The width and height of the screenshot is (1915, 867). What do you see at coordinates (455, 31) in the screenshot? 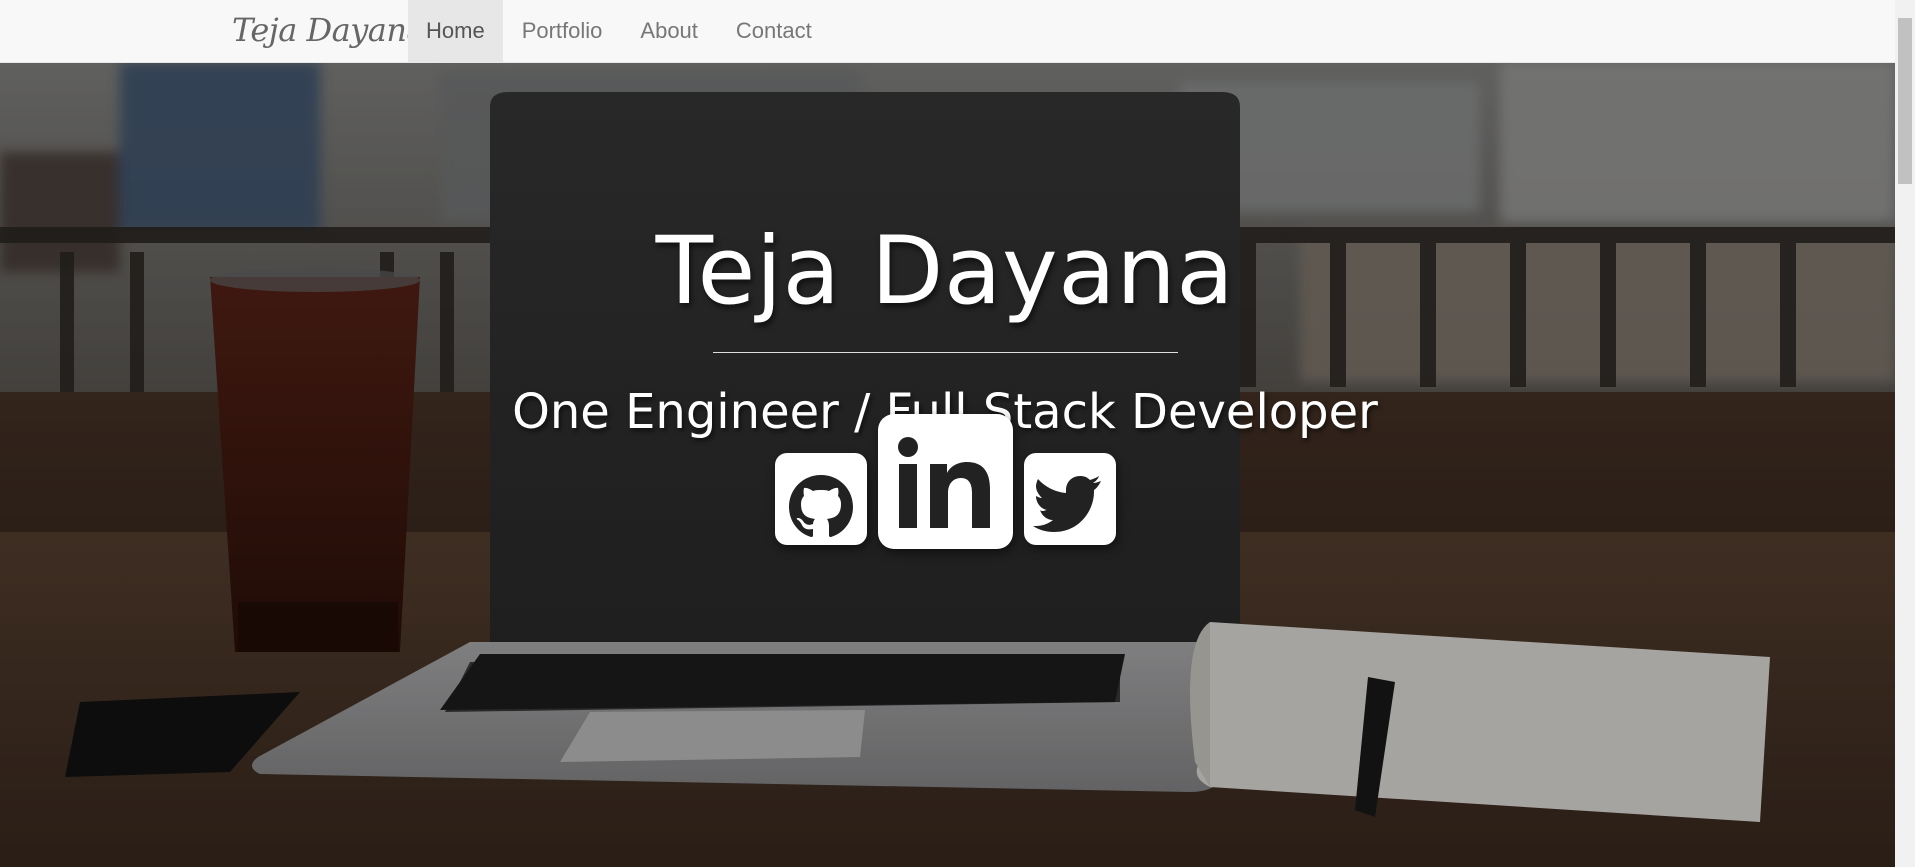
I see `nav-item-home: Home` at bounding box center [455, 31].